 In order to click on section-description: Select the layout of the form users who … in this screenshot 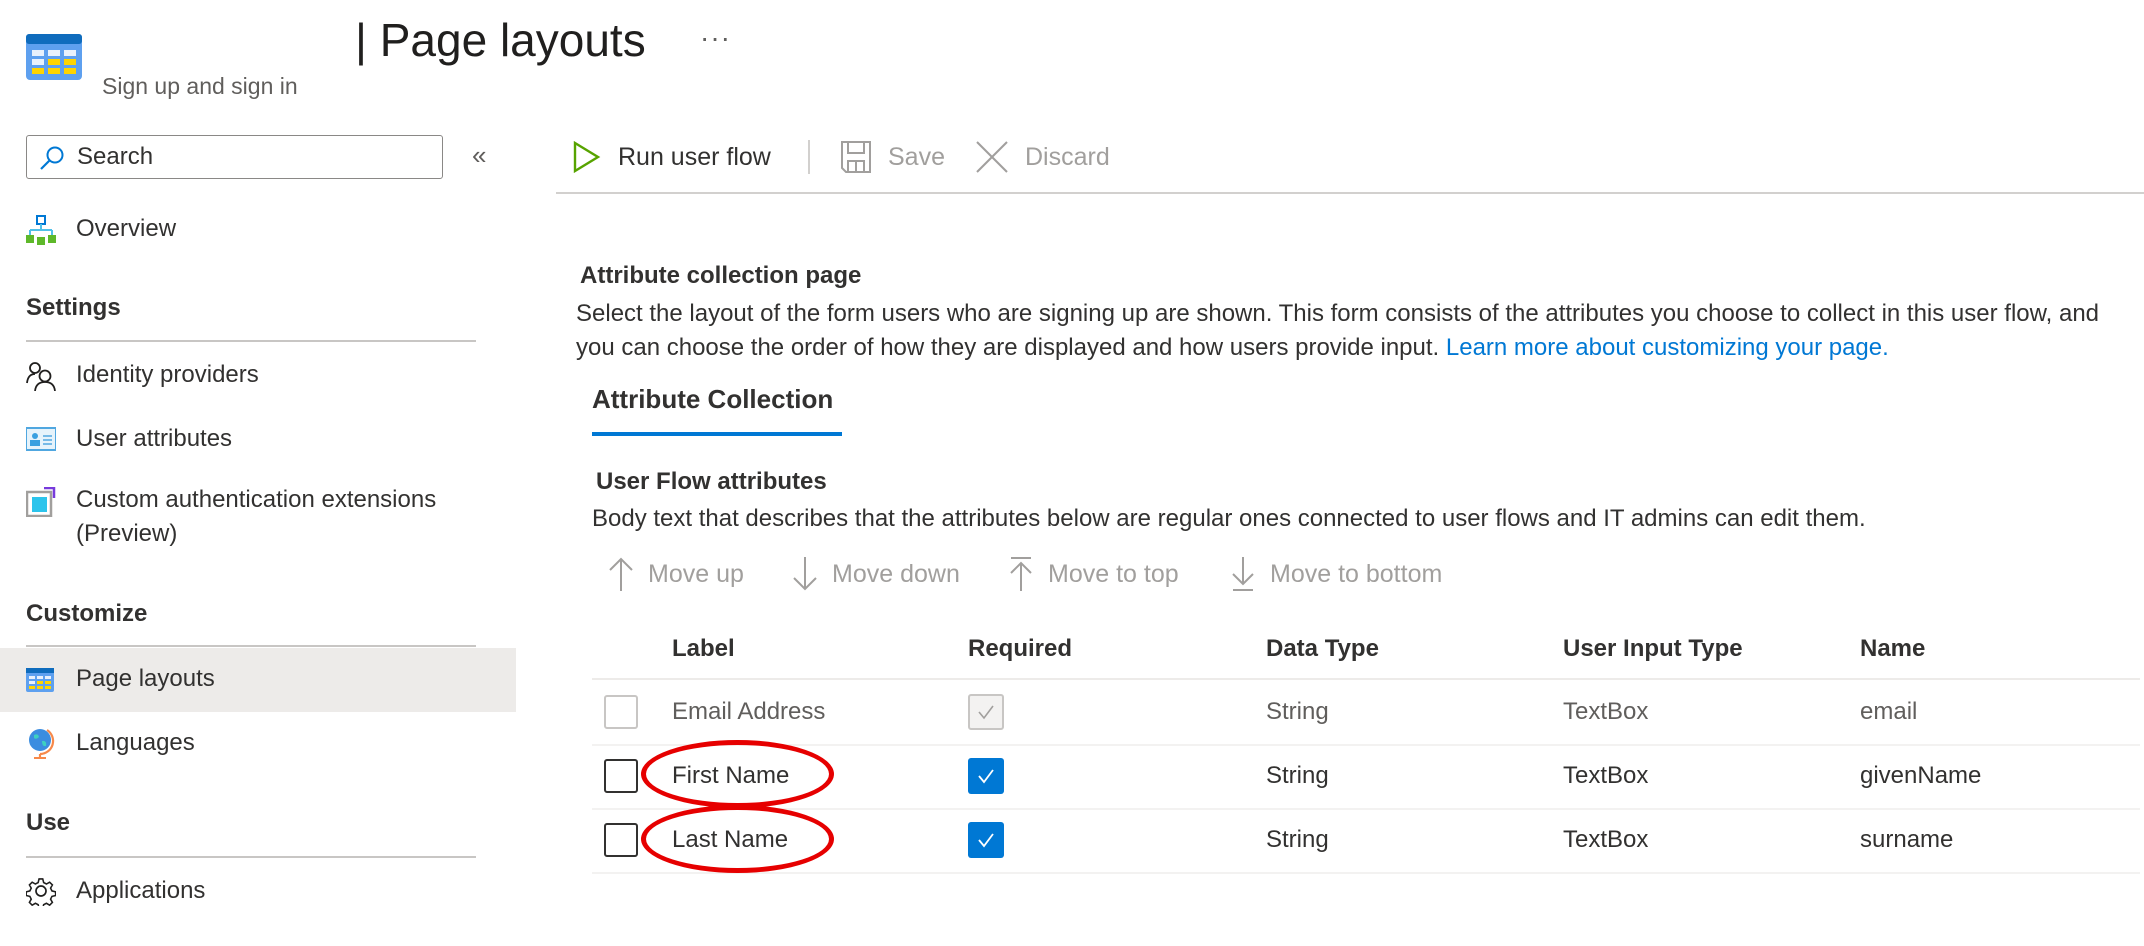, I will do `click(1358, 331)`.